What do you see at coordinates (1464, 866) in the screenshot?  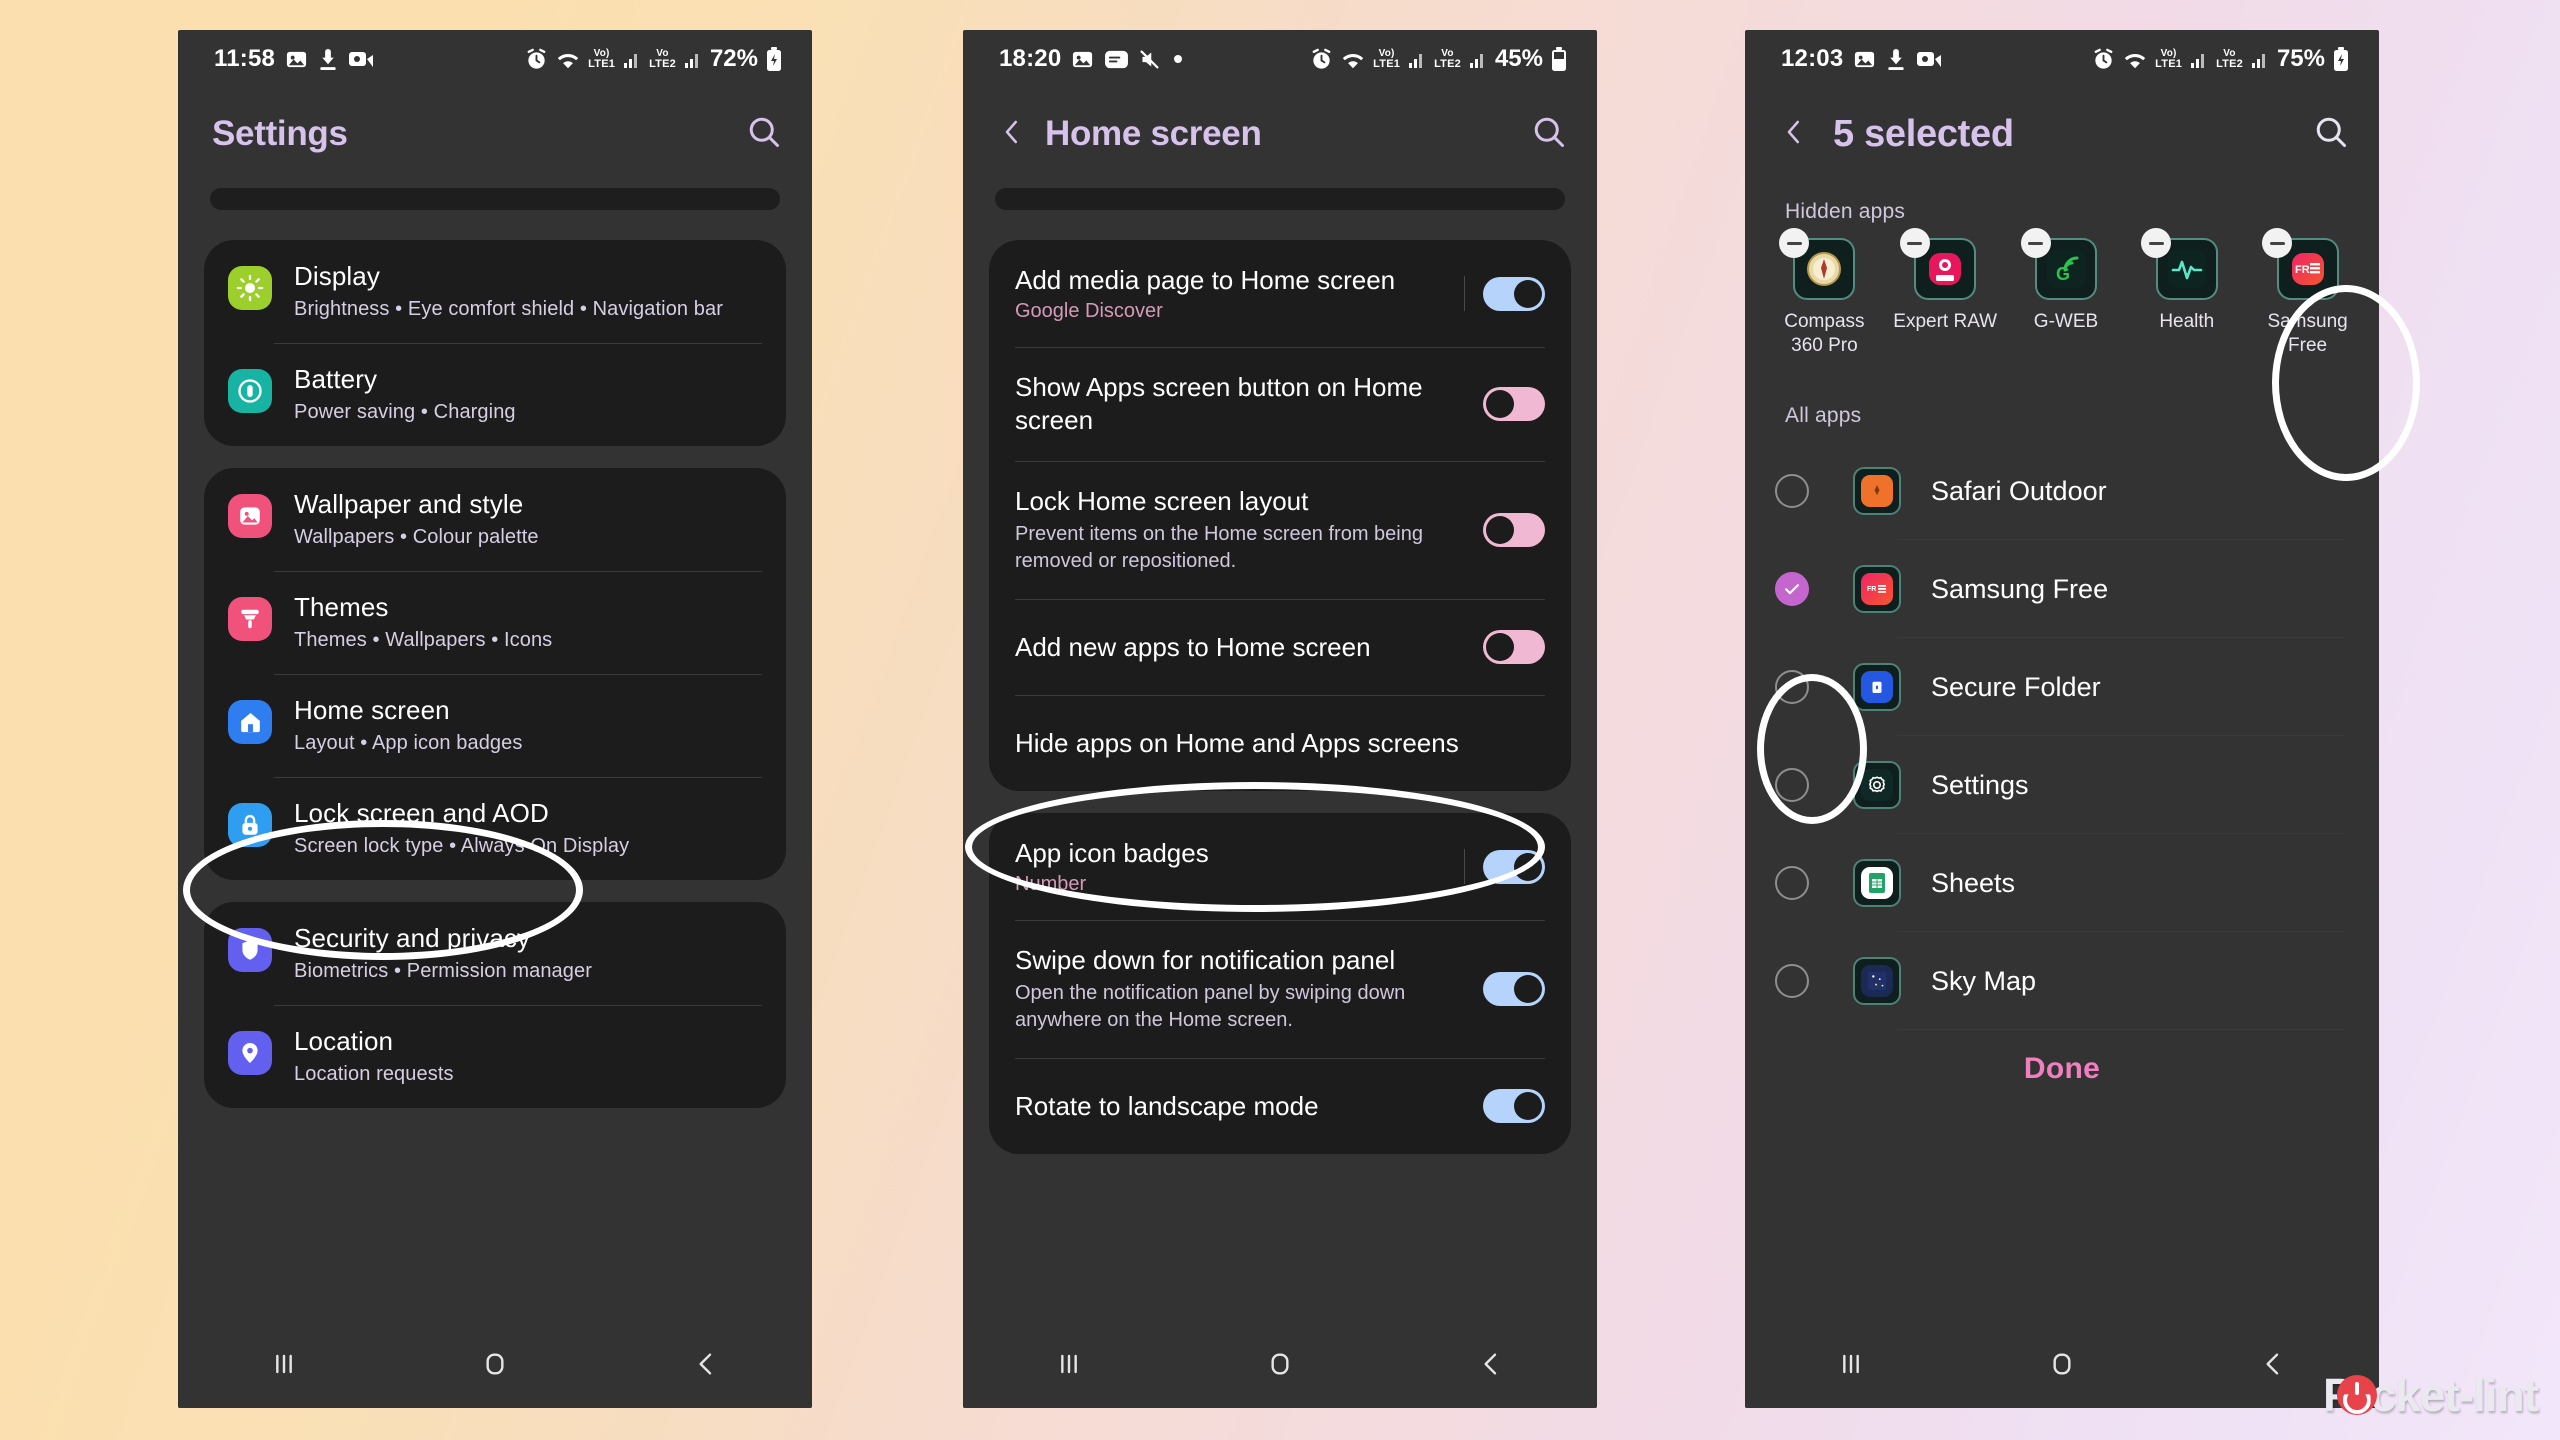 I see `row-divider` at bounding box center [1464, 866].